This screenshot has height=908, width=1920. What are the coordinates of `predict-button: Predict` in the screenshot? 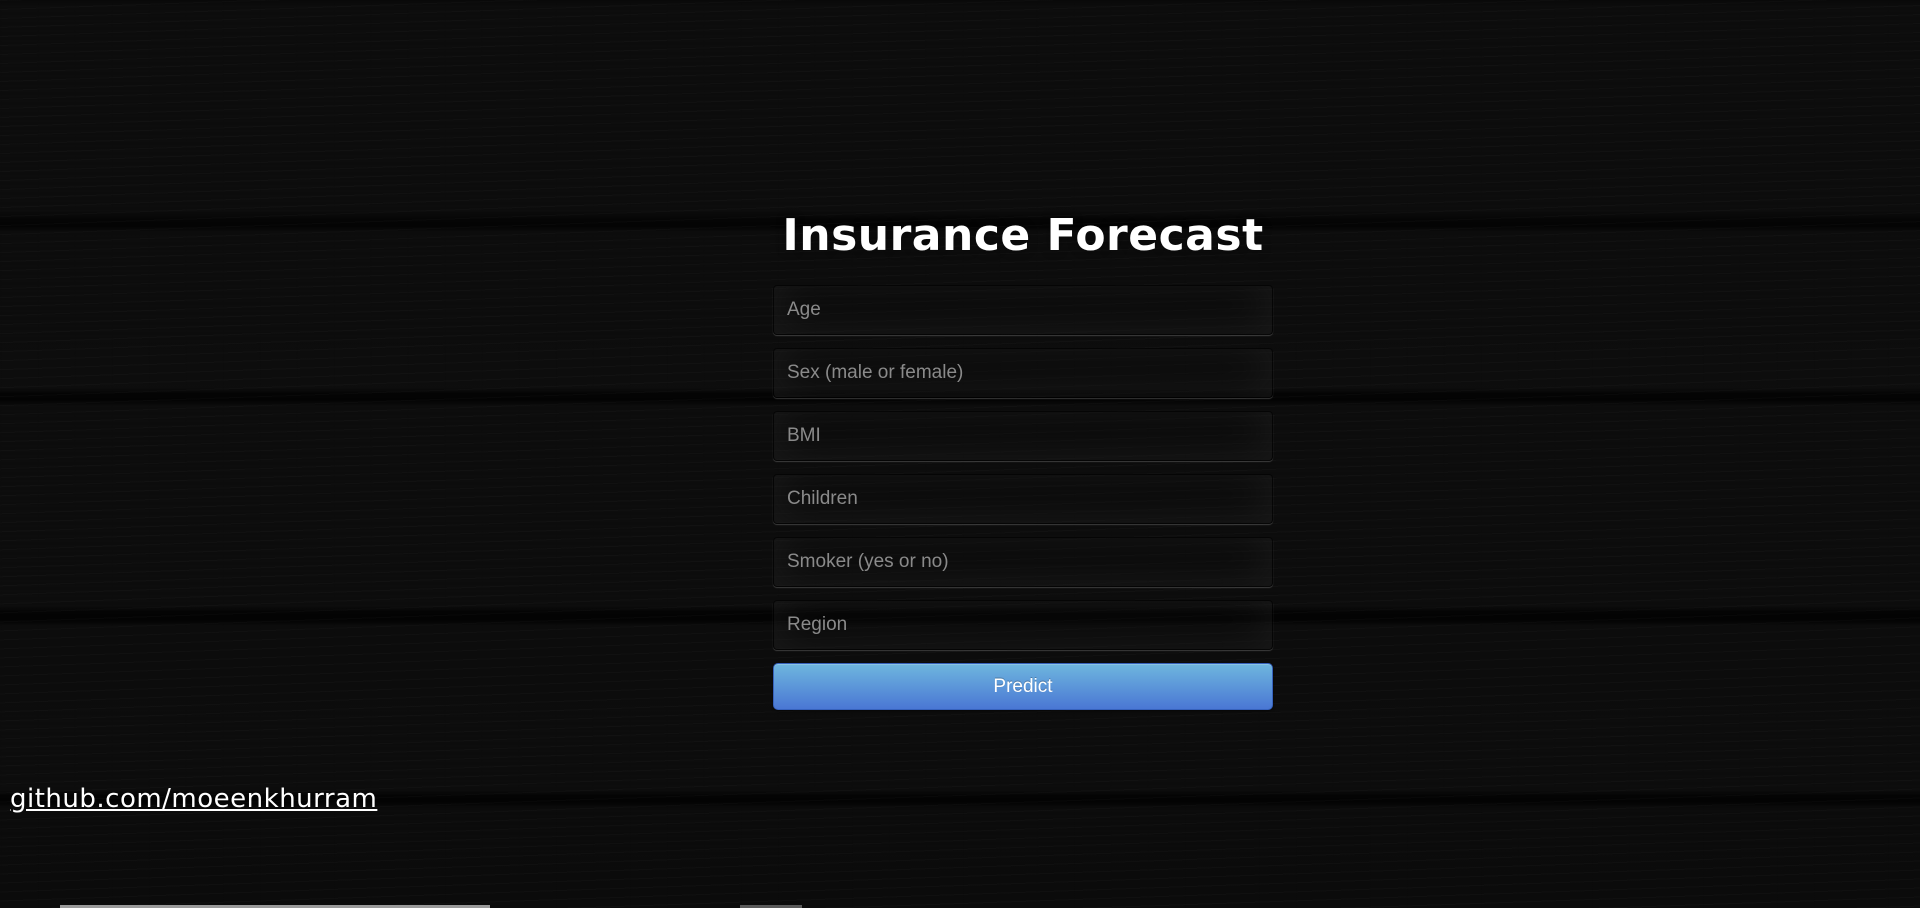 It's located at (1023, 686).